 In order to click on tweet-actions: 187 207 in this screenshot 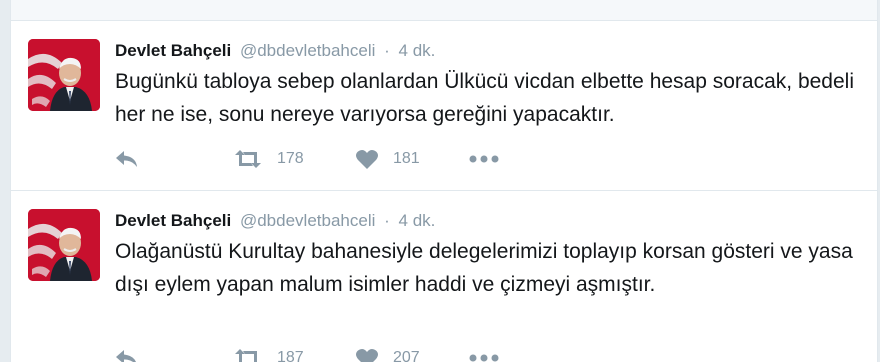, I will do `click(365, 354)`.